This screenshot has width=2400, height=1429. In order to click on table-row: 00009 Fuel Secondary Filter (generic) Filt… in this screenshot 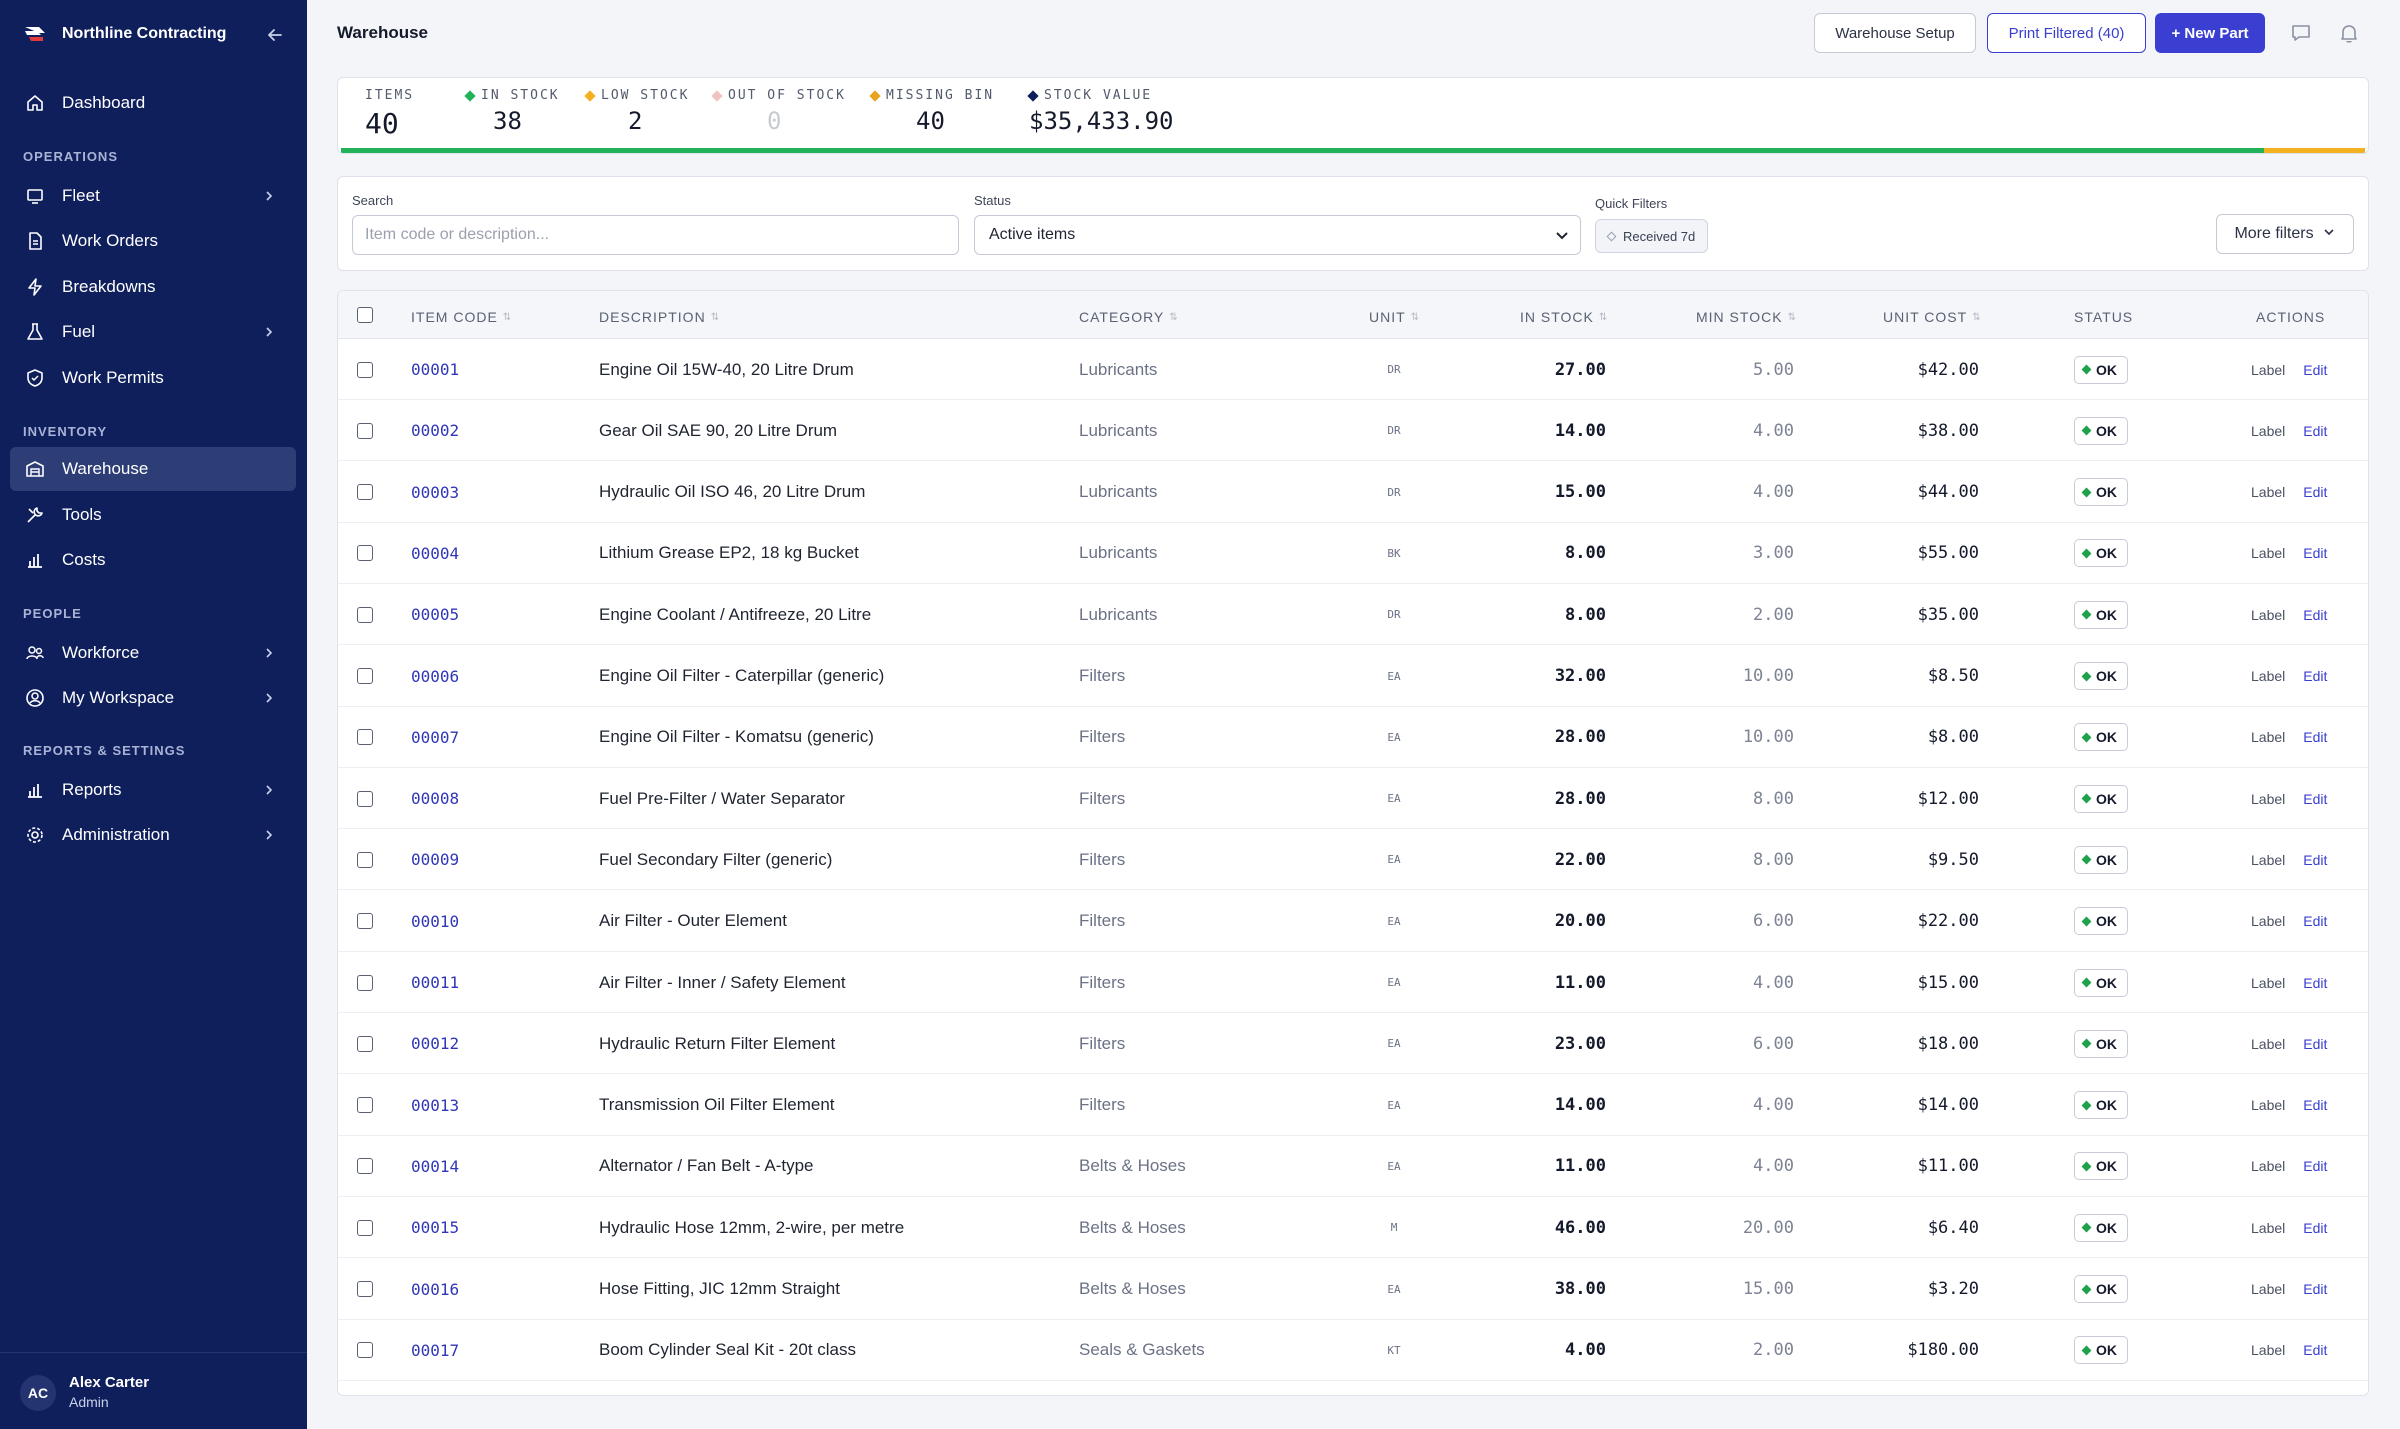, I will do `click(1353, 860)`.